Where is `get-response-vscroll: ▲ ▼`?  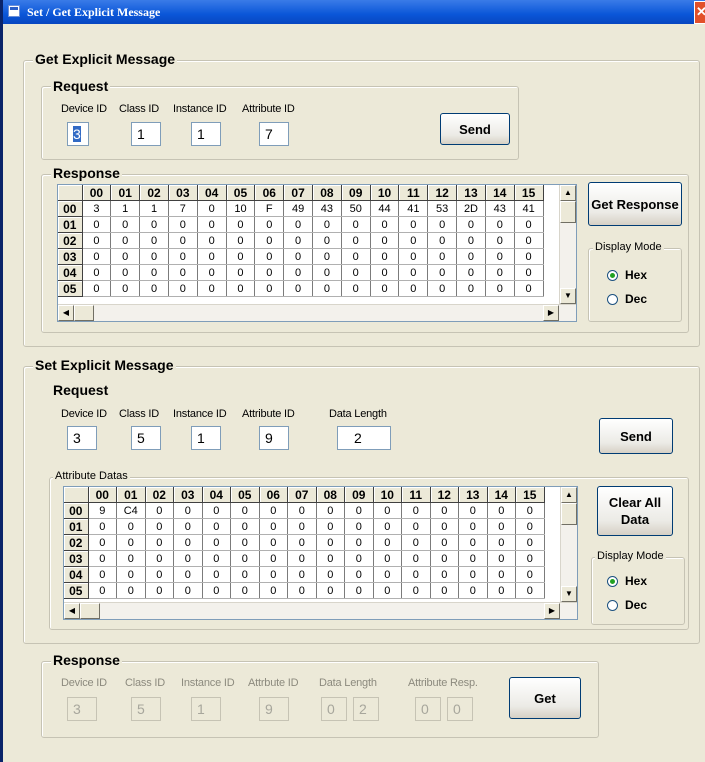
get-response-vscroll: ▲ ▼ is located at coordinates (567, 244).